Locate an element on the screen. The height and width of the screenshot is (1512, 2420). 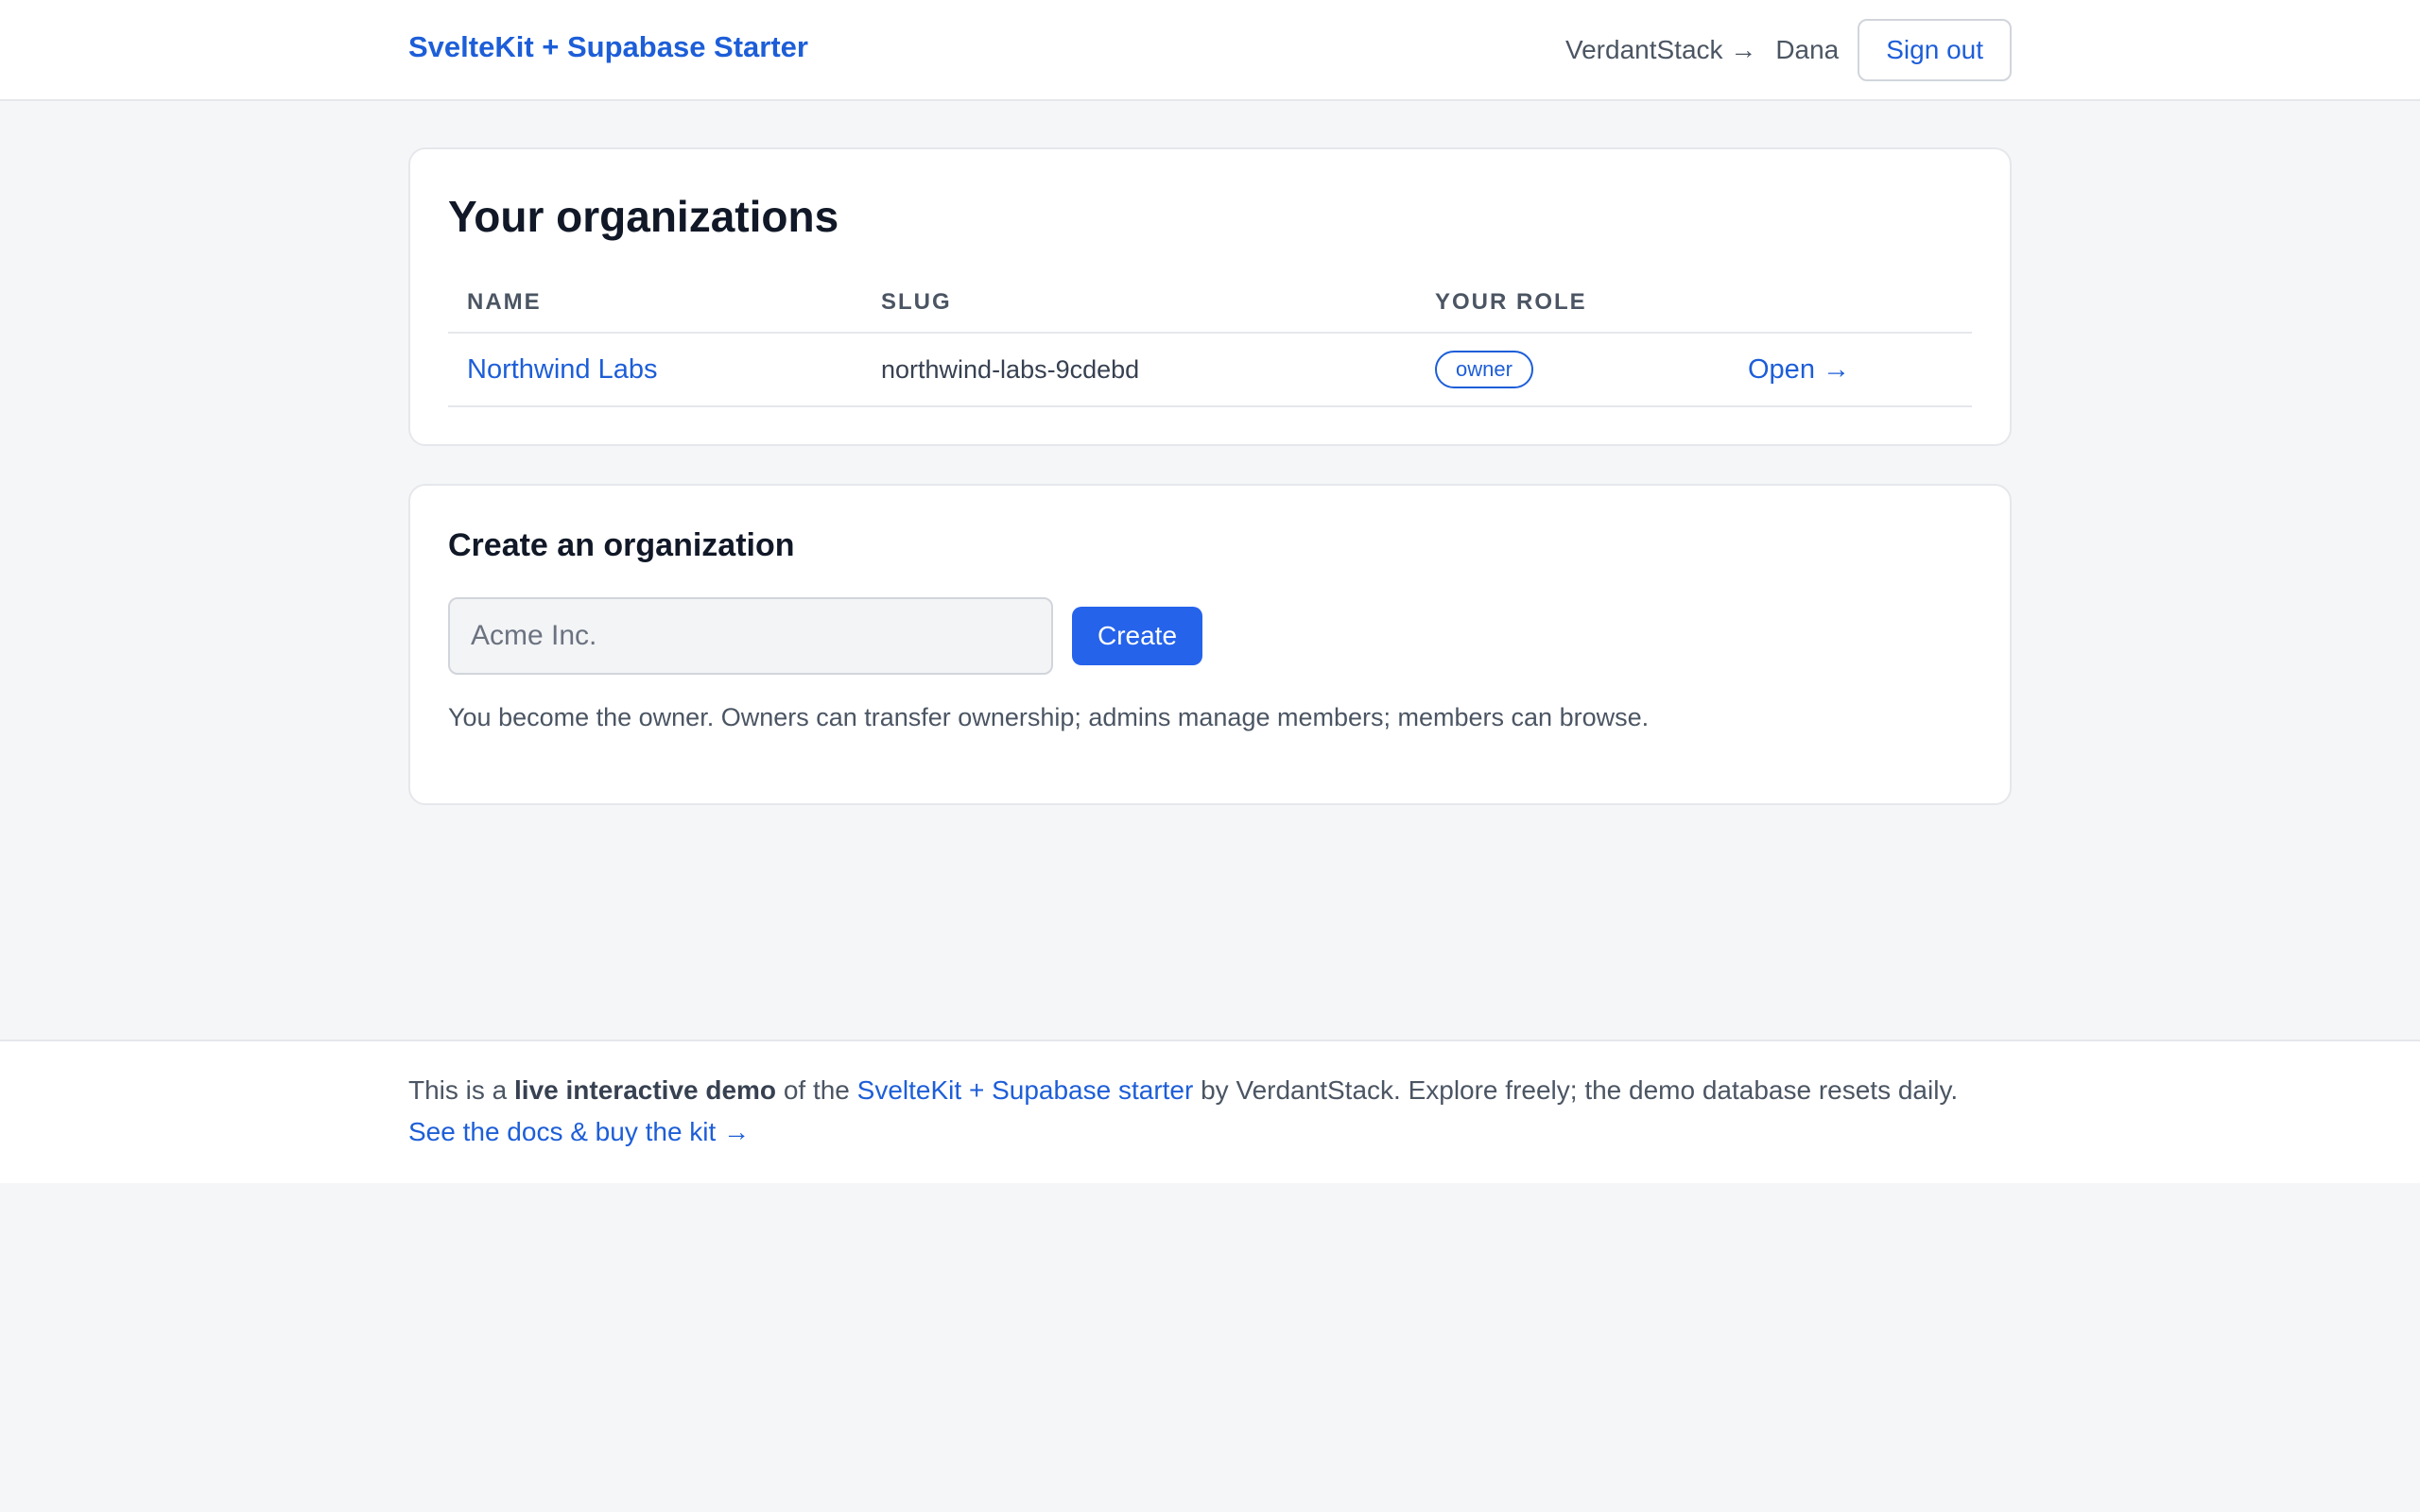
cell-slug: northwind-labs-9cdebd is located at coordinates (1139, 370).